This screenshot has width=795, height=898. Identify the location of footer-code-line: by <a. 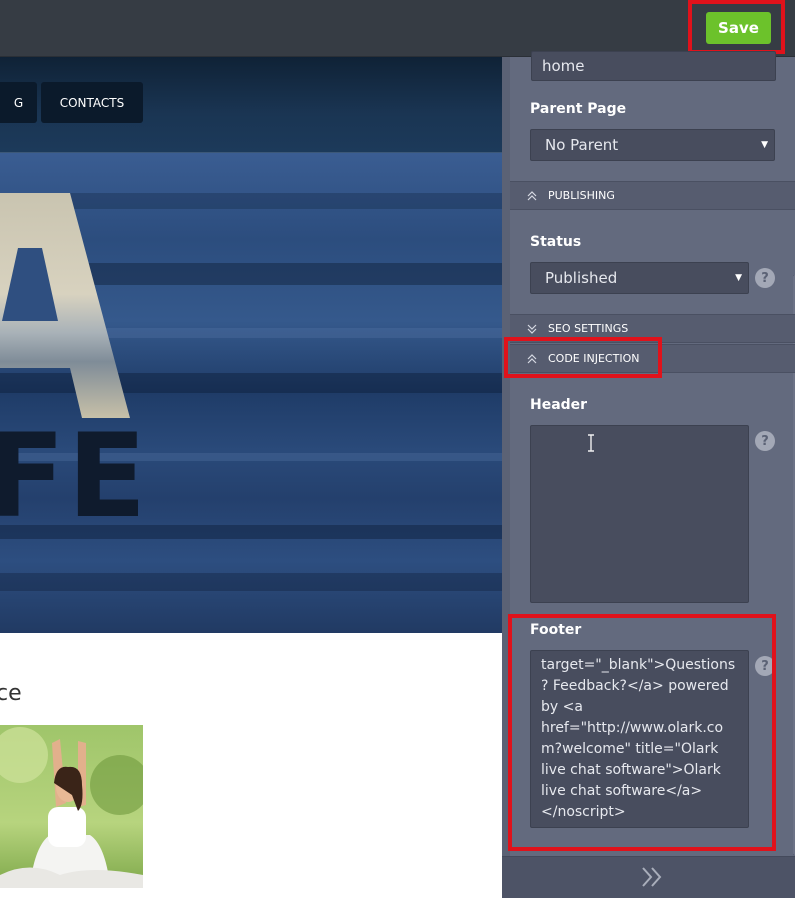
(562, 707).